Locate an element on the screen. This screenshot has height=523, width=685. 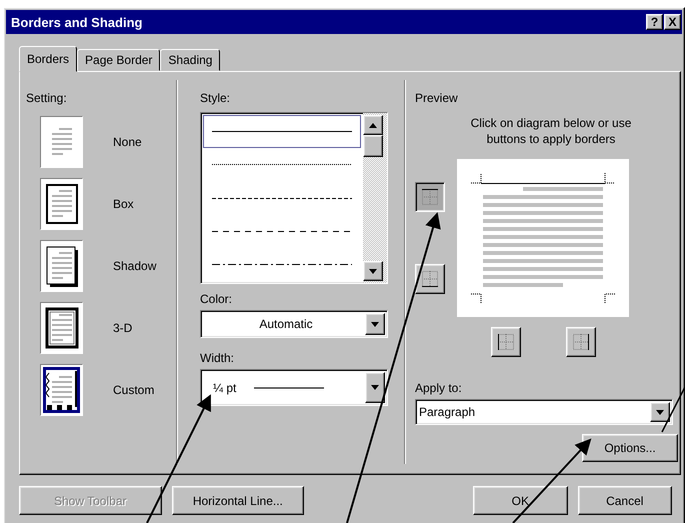
tab: Borders is located at coordinates (48, 59).